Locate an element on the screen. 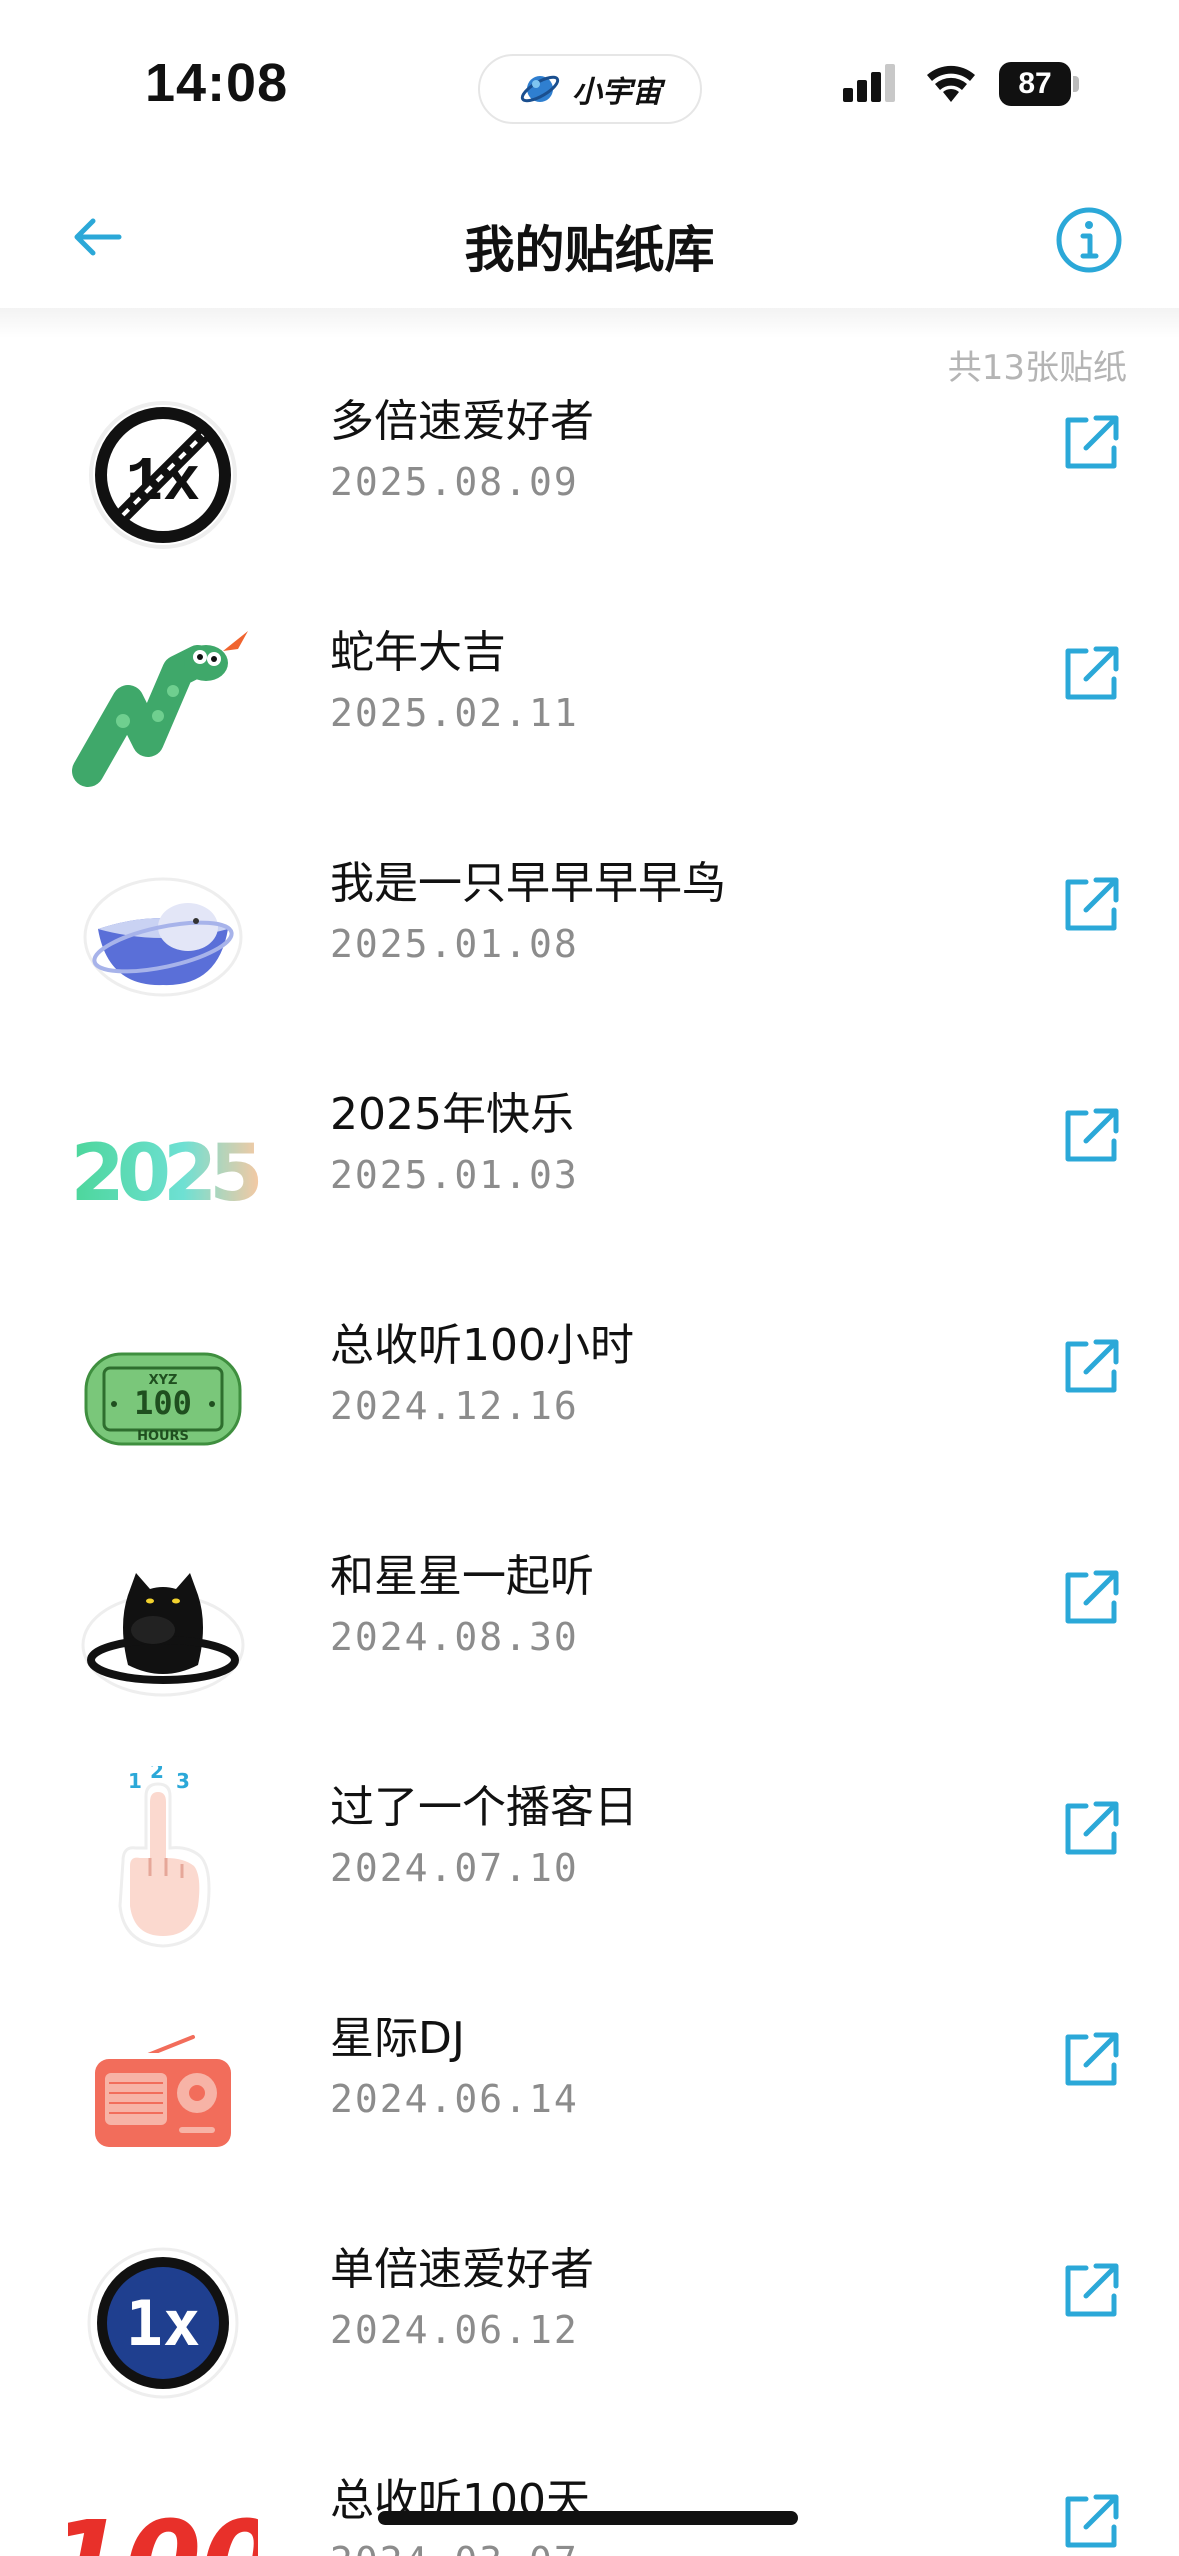 The image size is (1179, 2556). sticker-title: 和星星一起听 is located at coordinates (462, 1576).